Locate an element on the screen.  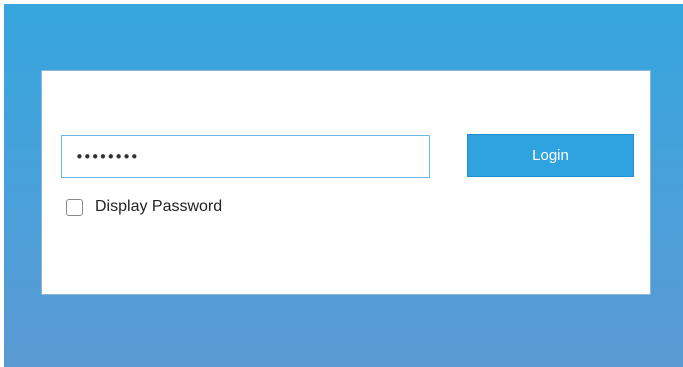
password-input is located at coordinates (245, 156).